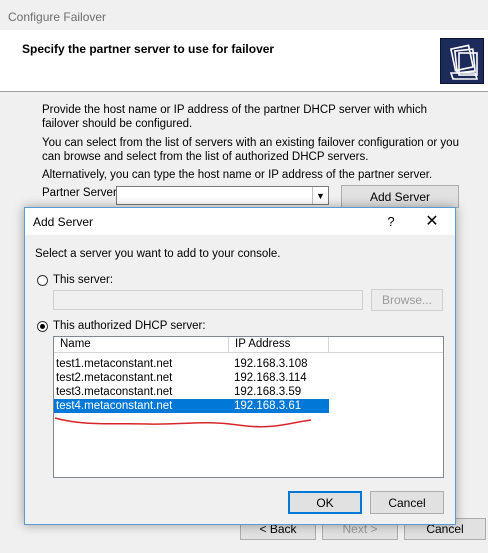 The width and height of the screenshot is (488, 553). I want to click on server-name: test1.metaconstant.net, so click(114, 364).